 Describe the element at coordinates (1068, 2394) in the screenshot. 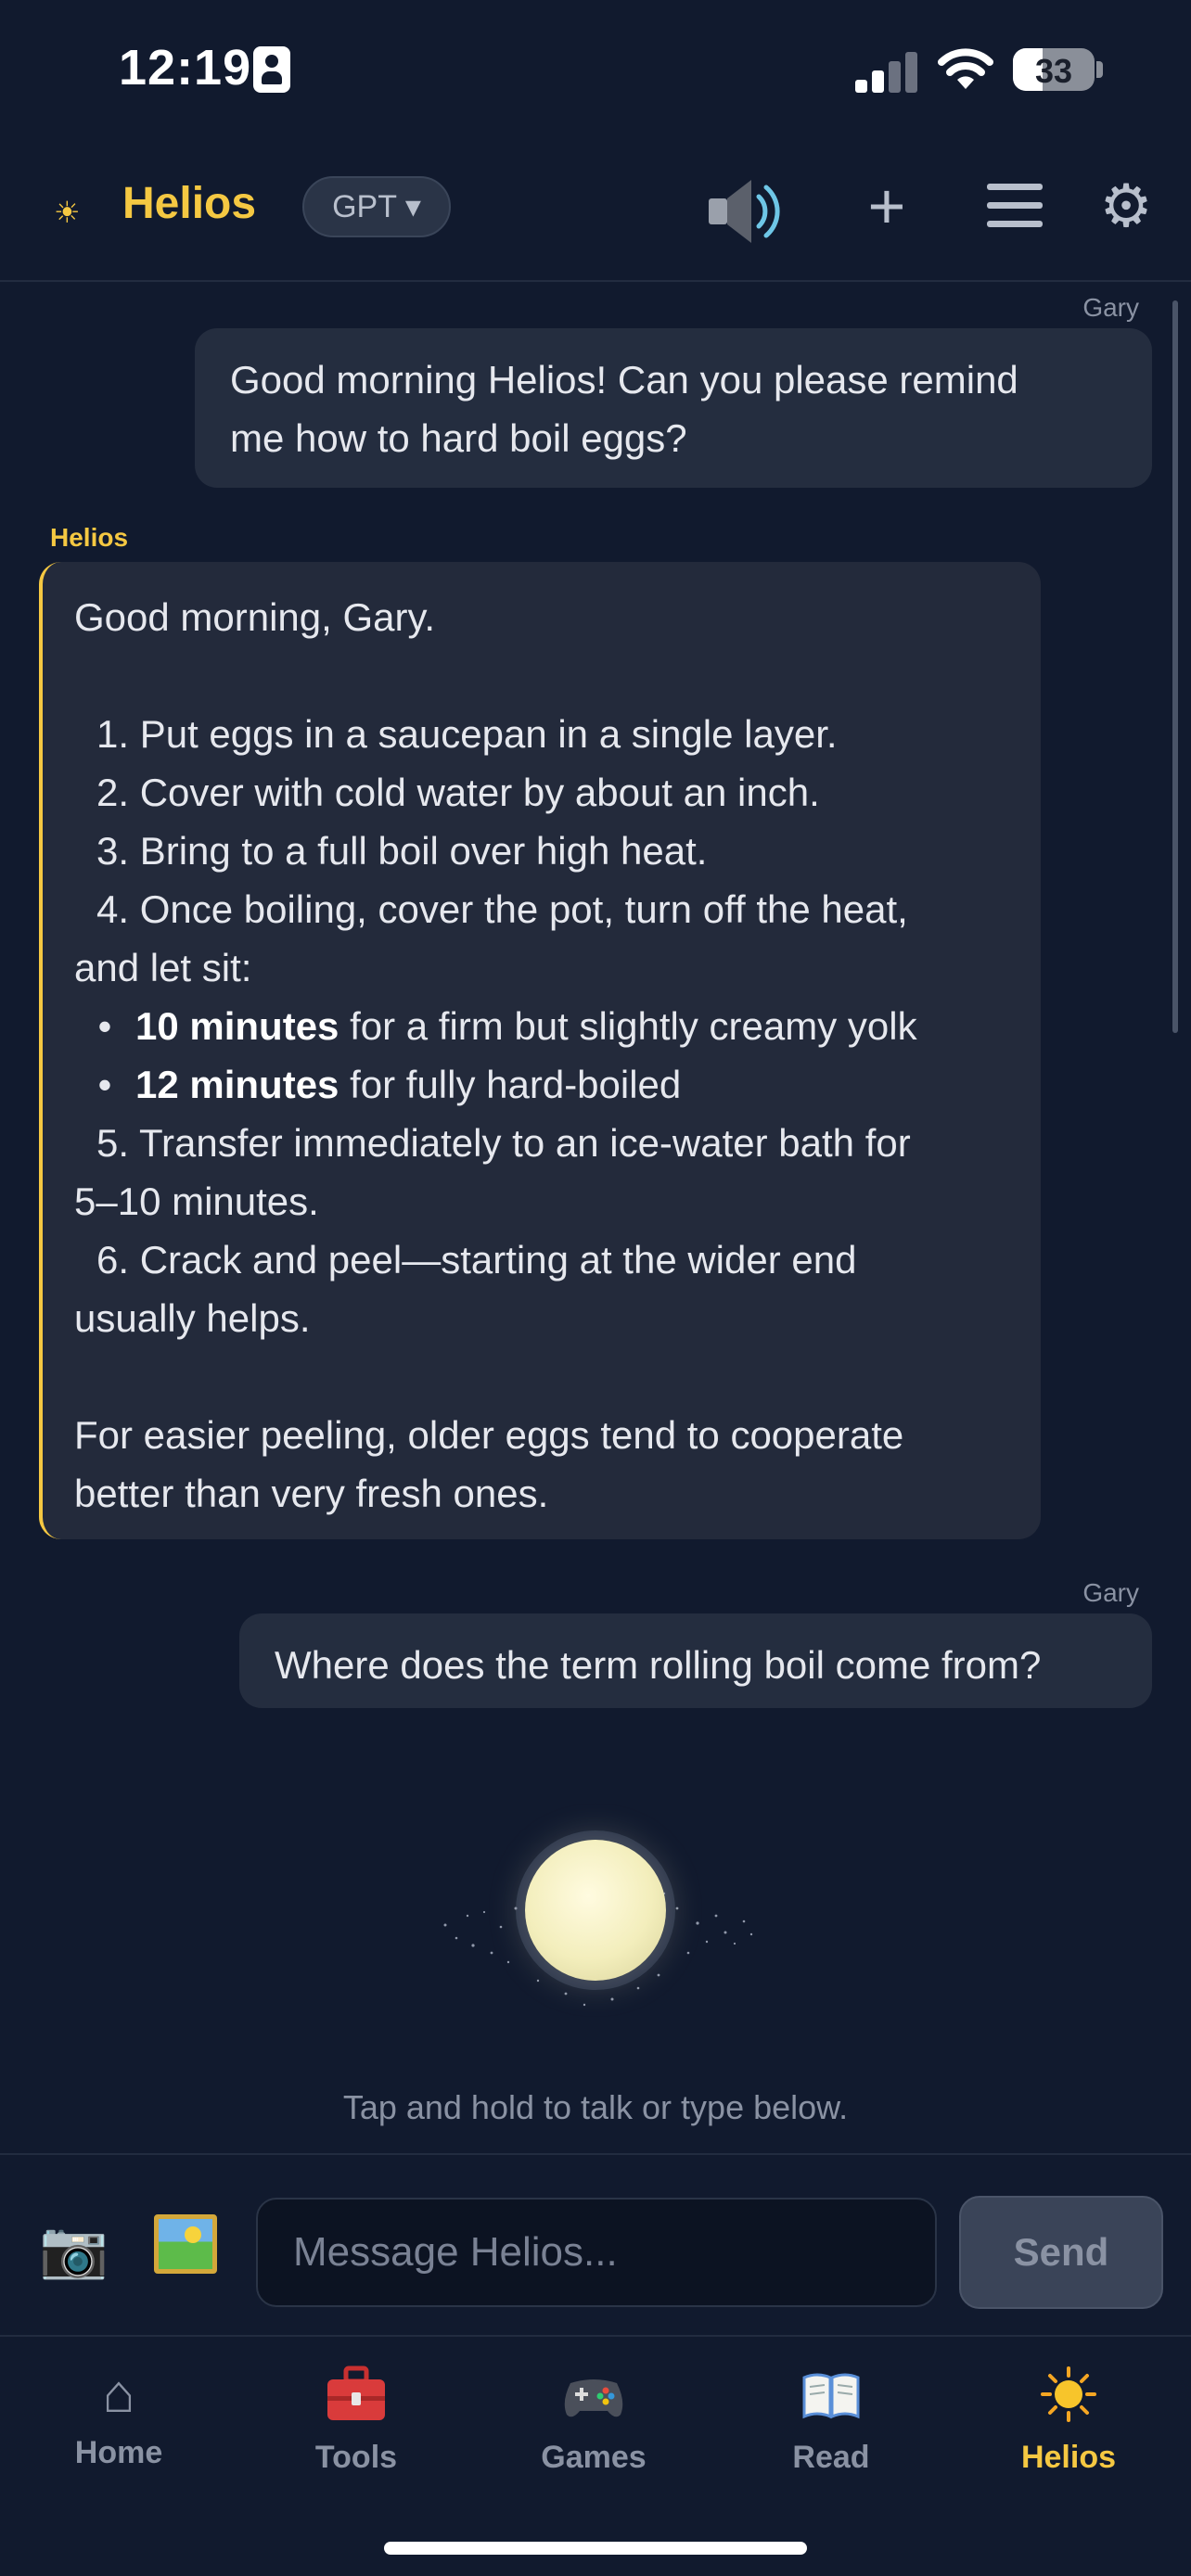

I see `sun-icon` at that location.